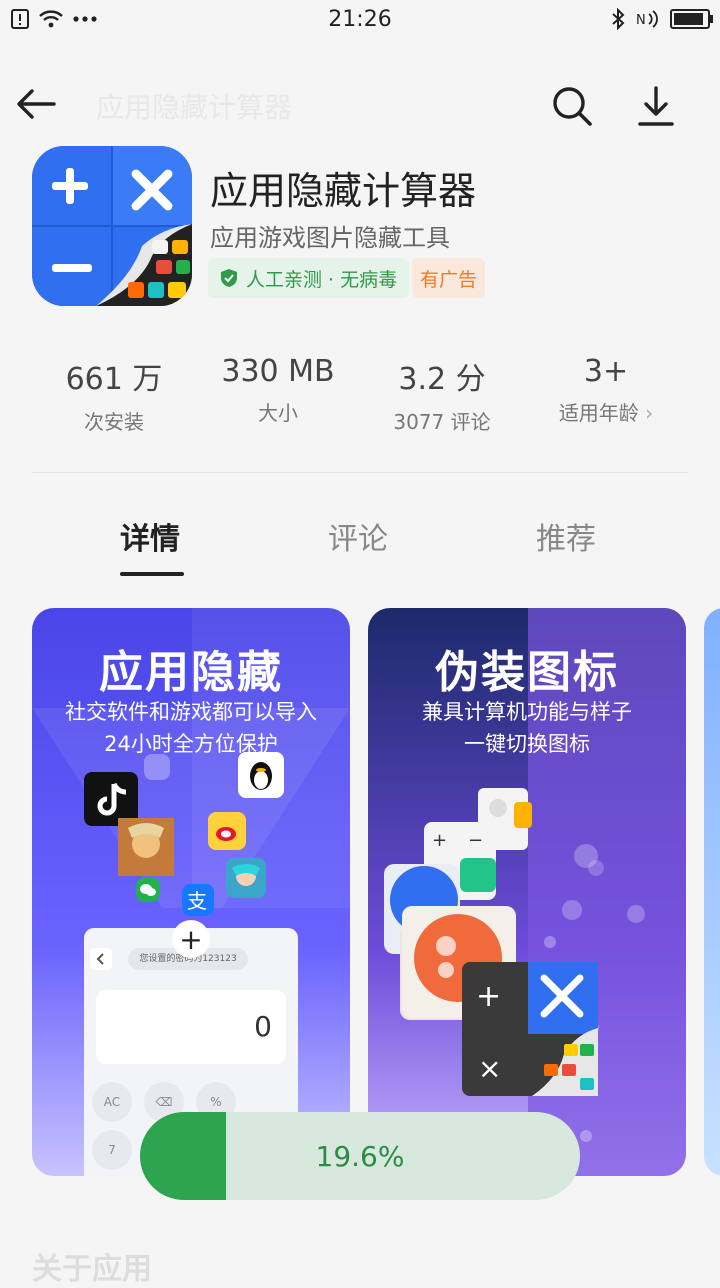 The width and height of the screenshot is (720, 1288). What do you see at coordinates (114, 422) in the screenshot?
I see `stat-label: 次安装` at bounding box center [114, 422].